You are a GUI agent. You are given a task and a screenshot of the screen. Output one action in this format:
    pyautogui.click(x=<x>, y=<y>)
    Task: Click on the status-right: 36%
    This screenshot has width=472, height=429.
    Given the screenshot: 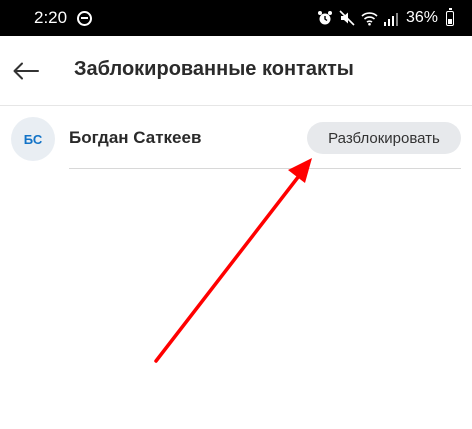 What is the action you would take?
    pyautogui.click(x=385, y=17)
    